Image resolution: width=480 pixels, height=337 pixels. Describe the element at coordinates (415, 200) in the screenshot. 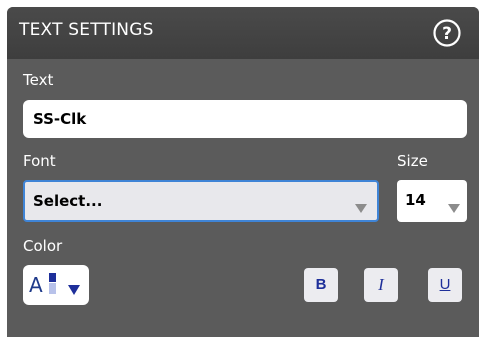

I see `size-select-value: 14` at that location.